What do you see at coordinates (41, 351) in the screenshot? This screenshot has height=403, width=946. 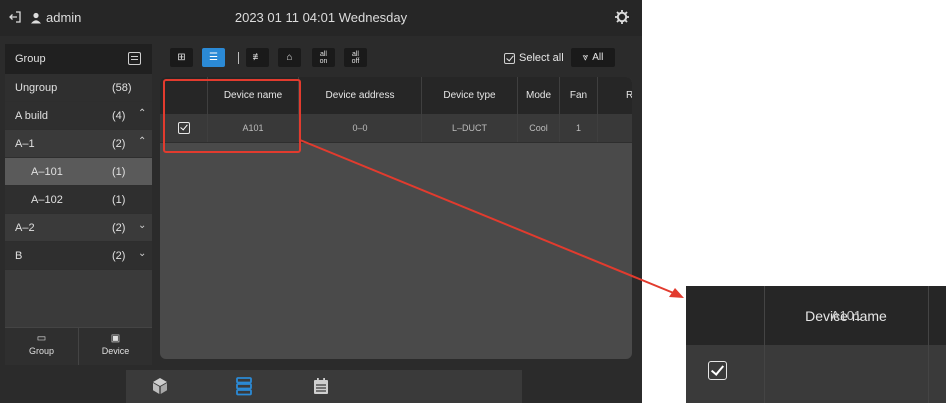 I see `group-view-label: Group` at bounding box center [41, 351].